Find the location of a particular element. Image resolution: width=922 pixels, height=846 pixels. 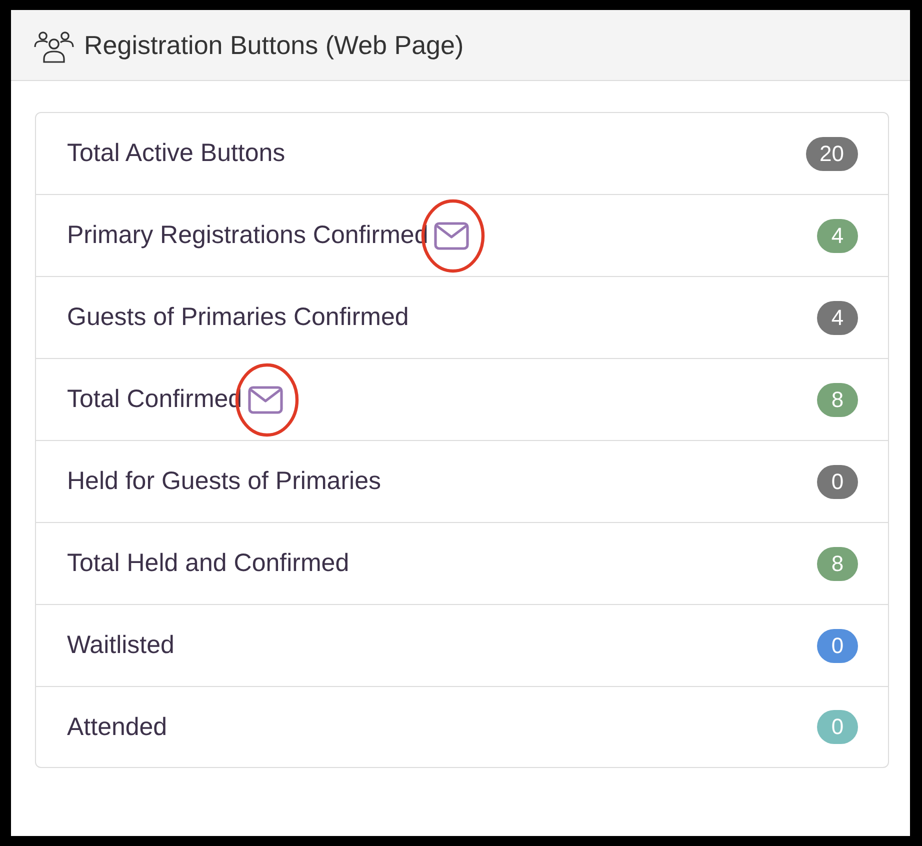

row-label: Guests of Primaries Confirmed is located at coordinates (238, 317).